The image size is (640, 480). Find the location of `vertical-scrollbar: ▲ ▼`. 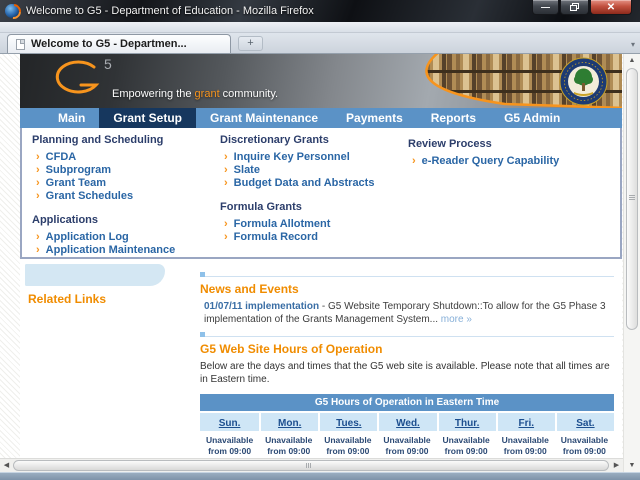

vertical-scrollbar: ▲ ▼ is located at coordinates (631, 263).